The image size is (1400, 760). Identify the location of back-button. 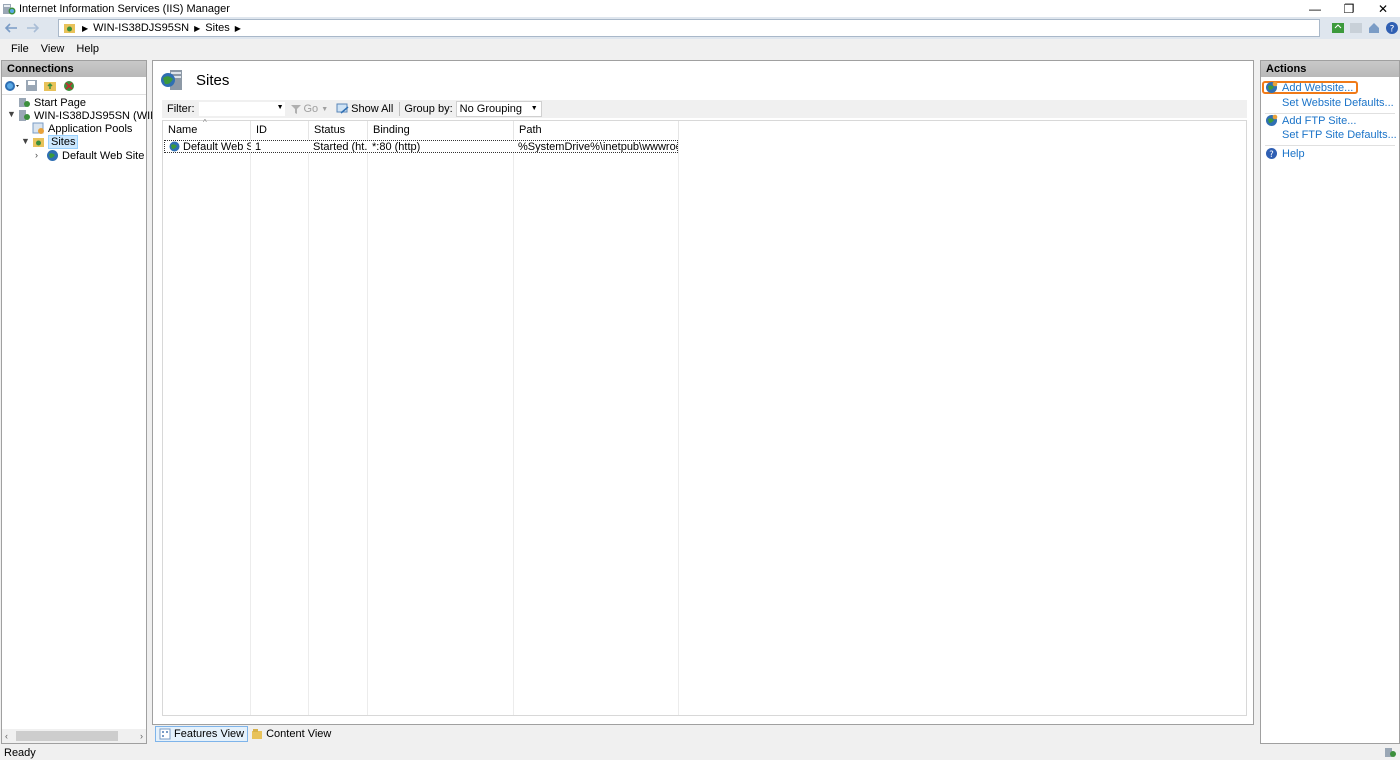
(11, 28).